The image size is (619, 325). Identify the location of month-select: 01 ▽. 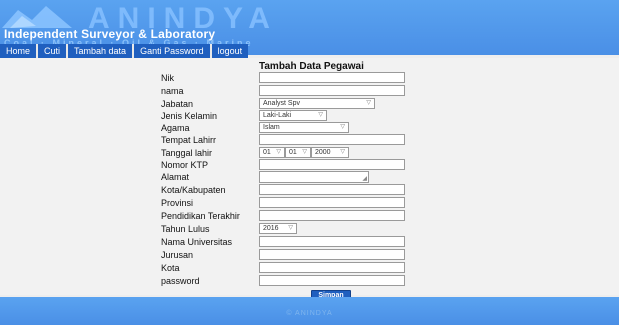
(298, 152).